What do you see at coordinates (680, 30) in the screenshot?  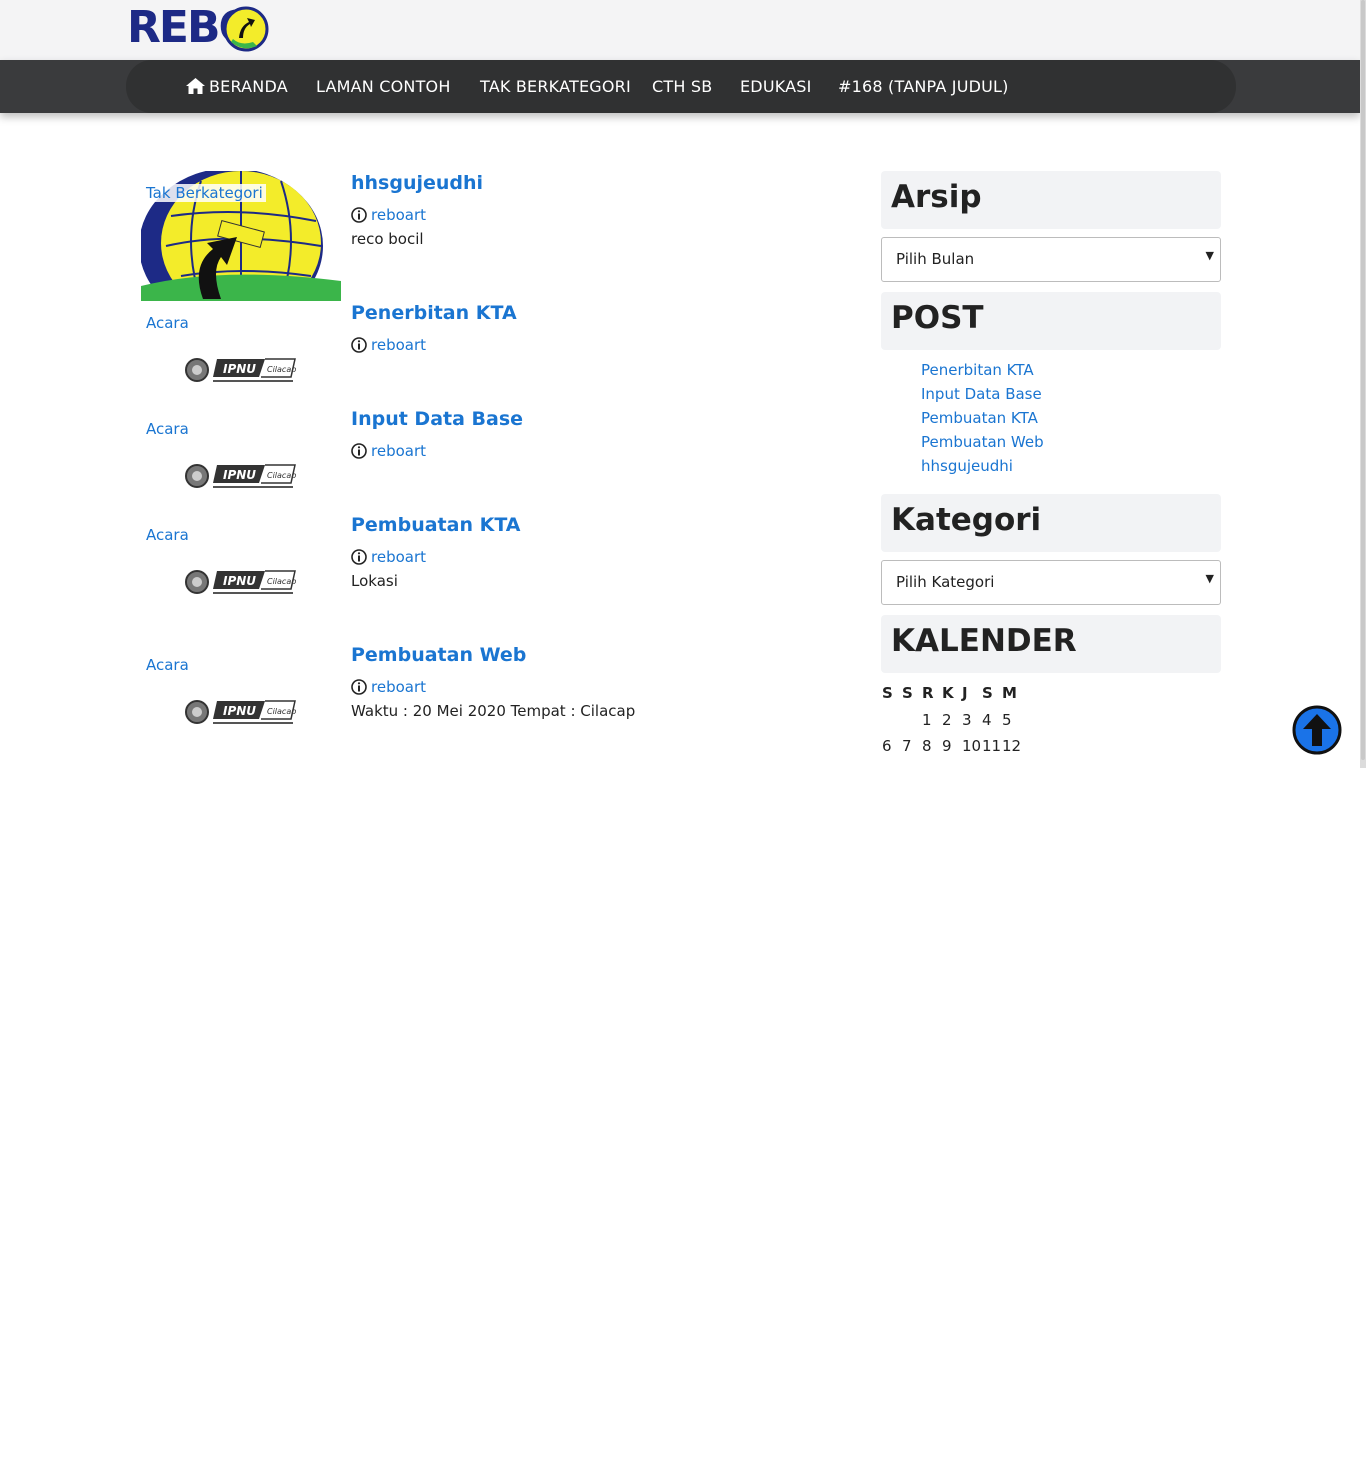 I see `site-header: REBO` at bounding box center [680, 30].